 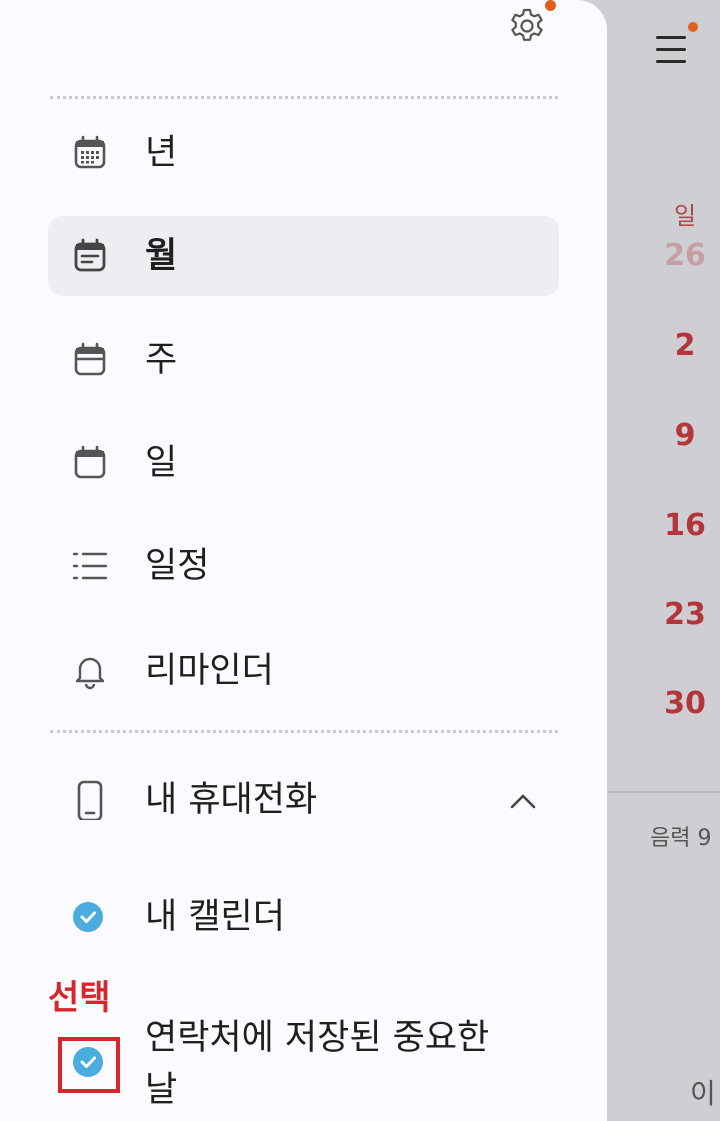 I want to click on nav-label: 월, so click(x=161, y=256).